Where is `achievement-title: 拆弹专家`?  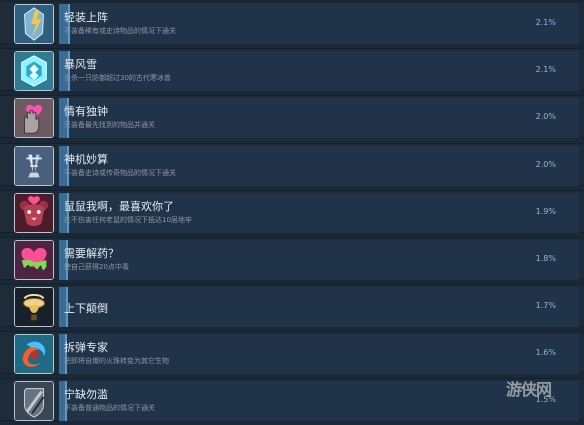 achievement-title: 拆弹专家 is located at coordinates (86, 347).